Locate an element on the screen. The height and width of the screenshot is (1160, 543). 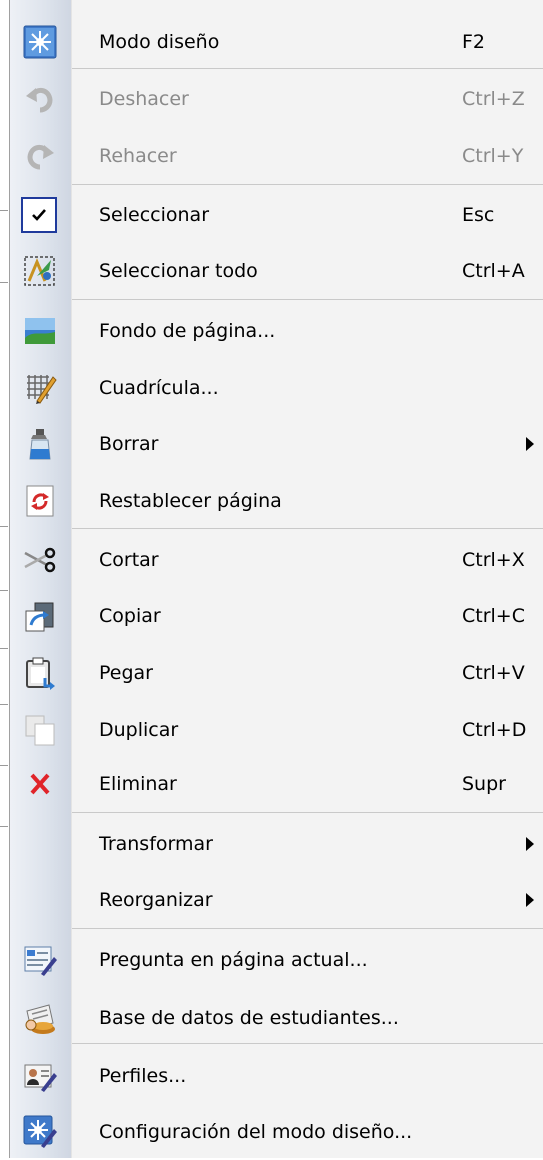
menu-item-label: Deshacer is located at coordinates (144, 98).